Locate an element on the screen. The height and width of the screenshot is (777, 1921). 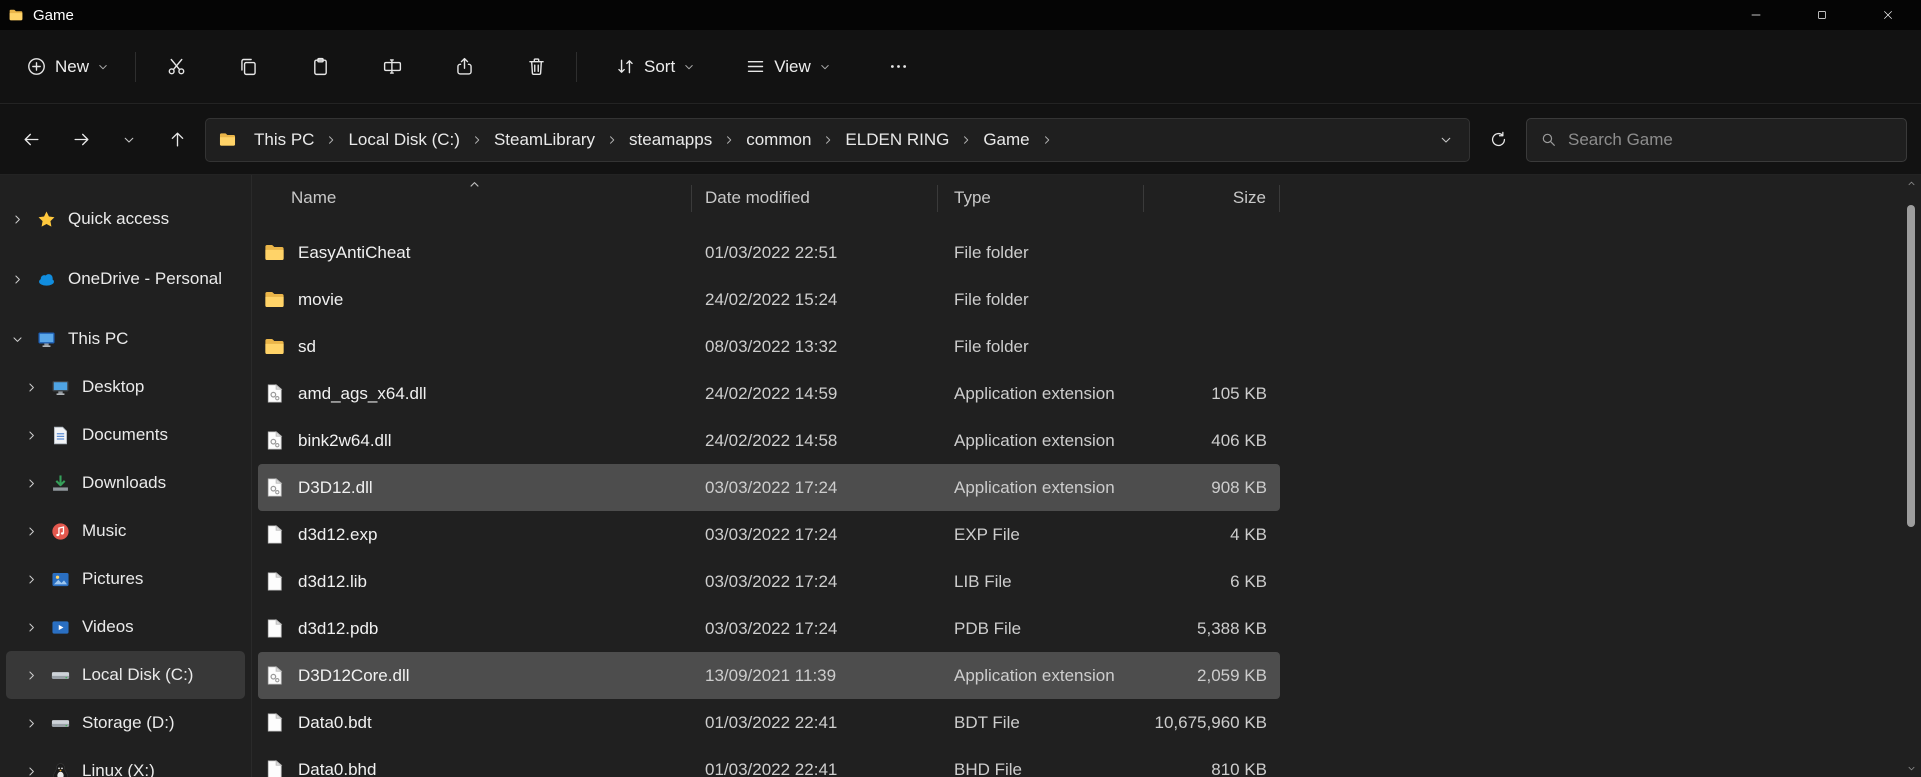
scroll-up-icon is located at coordinates (1911, 183).